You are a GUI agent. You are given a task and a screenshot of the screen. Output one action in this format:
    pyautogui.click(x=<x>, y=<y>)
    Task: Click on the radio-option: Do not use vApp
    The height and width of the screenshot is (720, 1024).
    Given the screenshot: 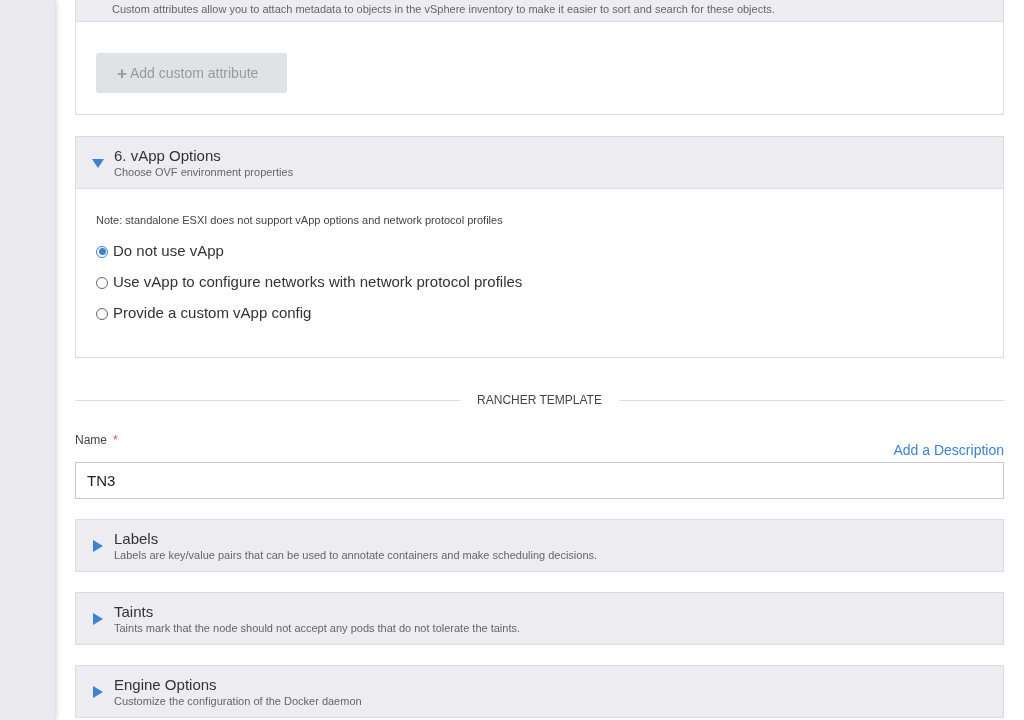 What is the action you would take?
    pyautogui.click(x=549, y=251)
    